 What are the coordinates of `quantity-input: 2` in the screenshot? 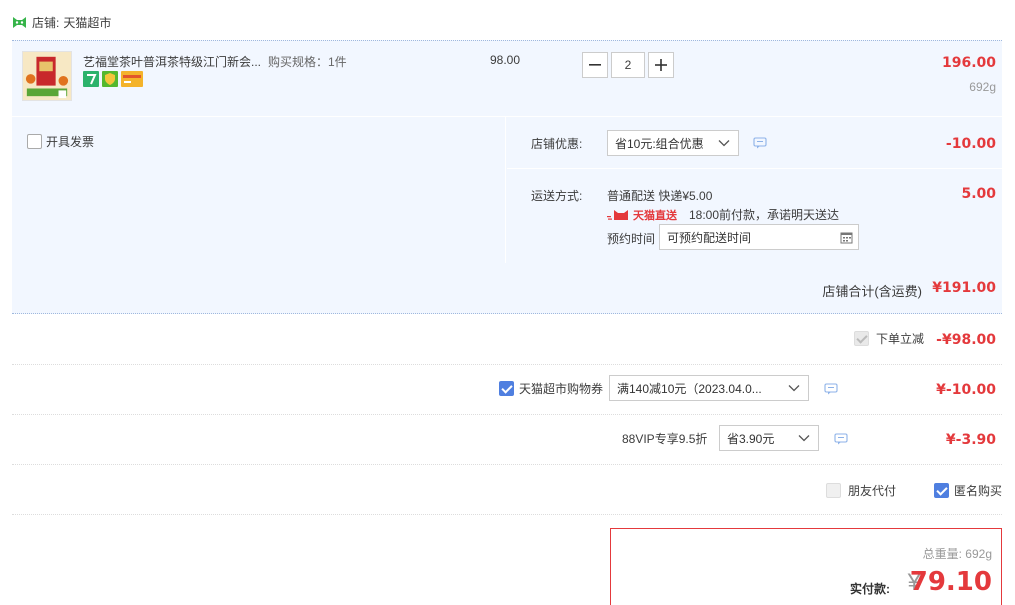 It's located at (628, 65).